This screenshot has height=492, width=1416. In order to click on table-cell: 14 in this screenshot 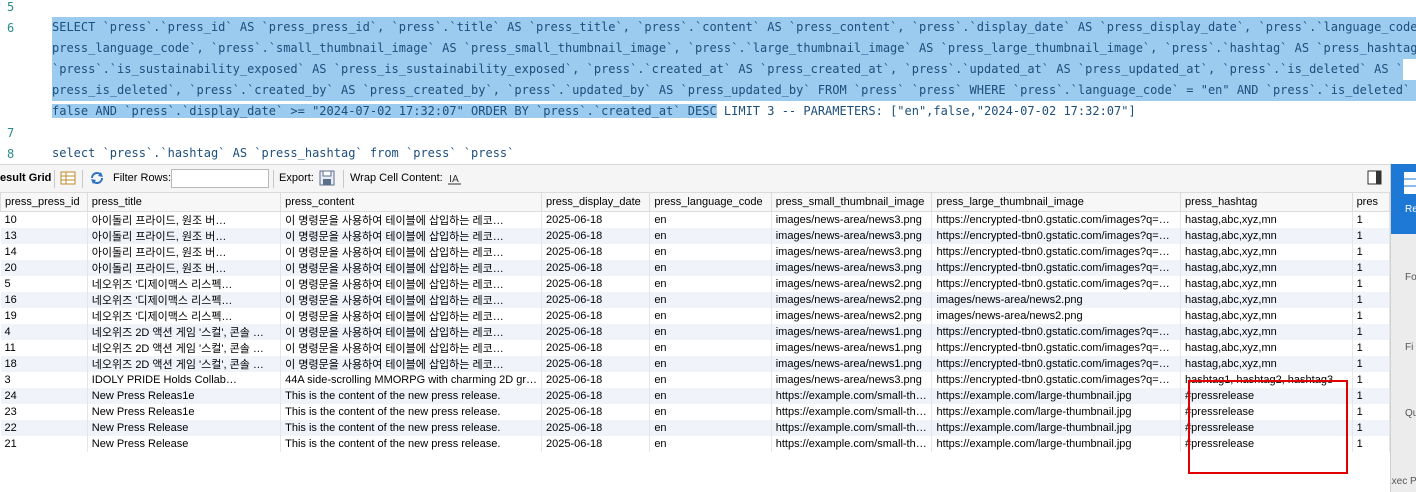, I will do `click(44, 252)`.